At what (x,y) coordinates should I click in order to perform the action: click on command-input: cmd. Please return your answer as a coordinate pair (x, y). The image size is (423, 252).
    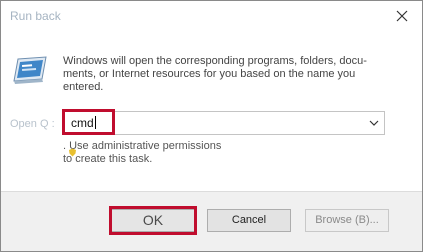
    Looking at the image, I should click on (83, 123).